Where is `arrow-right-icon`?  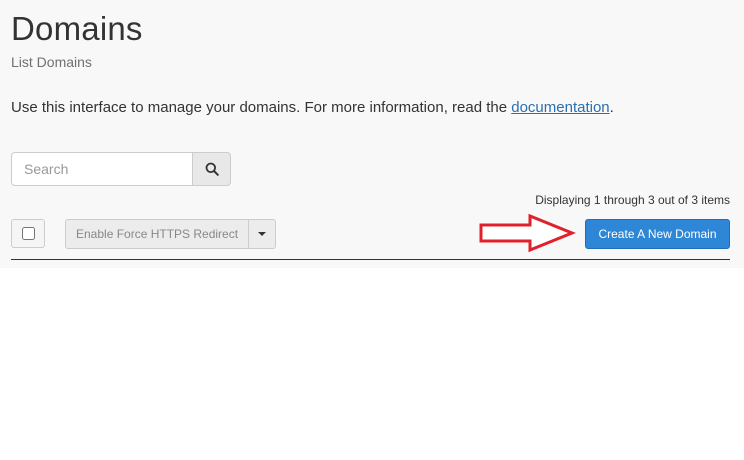
arrow-right-icon is located at coordinates (527, 233).